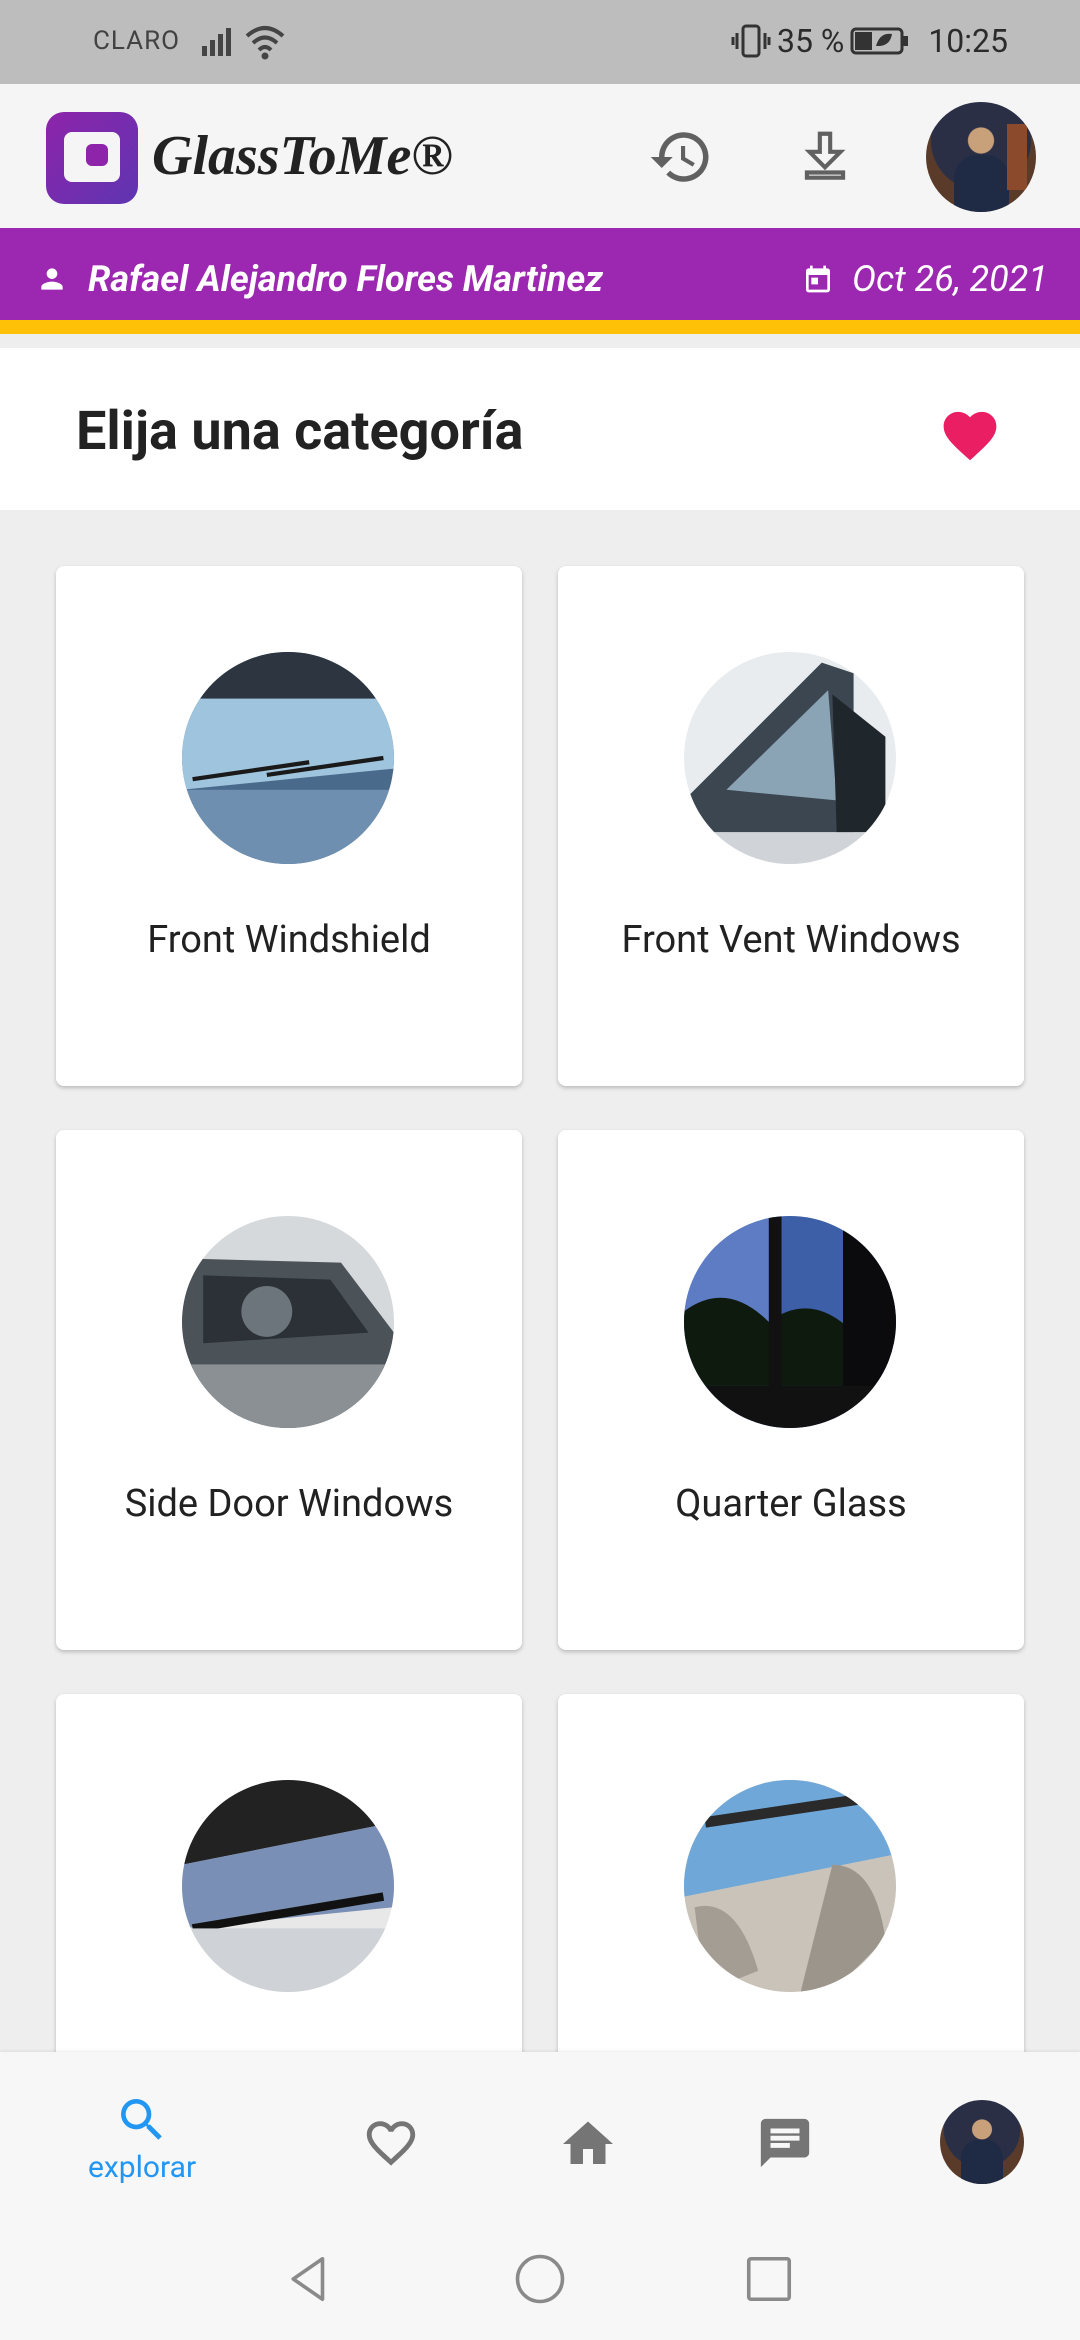 Image resolution: width=1080 pixels, height=2340 pixels. I want to click on signal-icon, so click(216, 42).